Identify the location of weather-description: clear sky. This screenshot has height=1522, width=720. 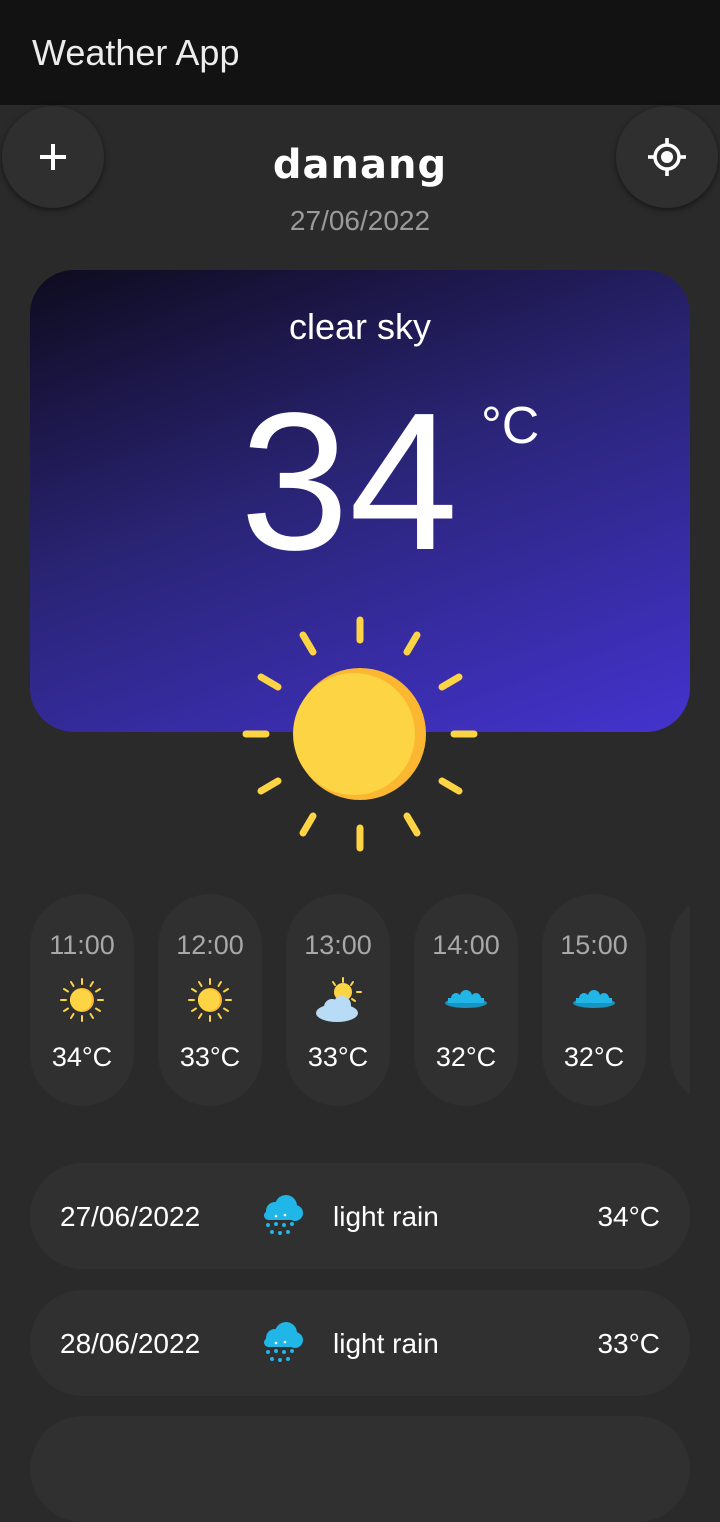
(360, 326).